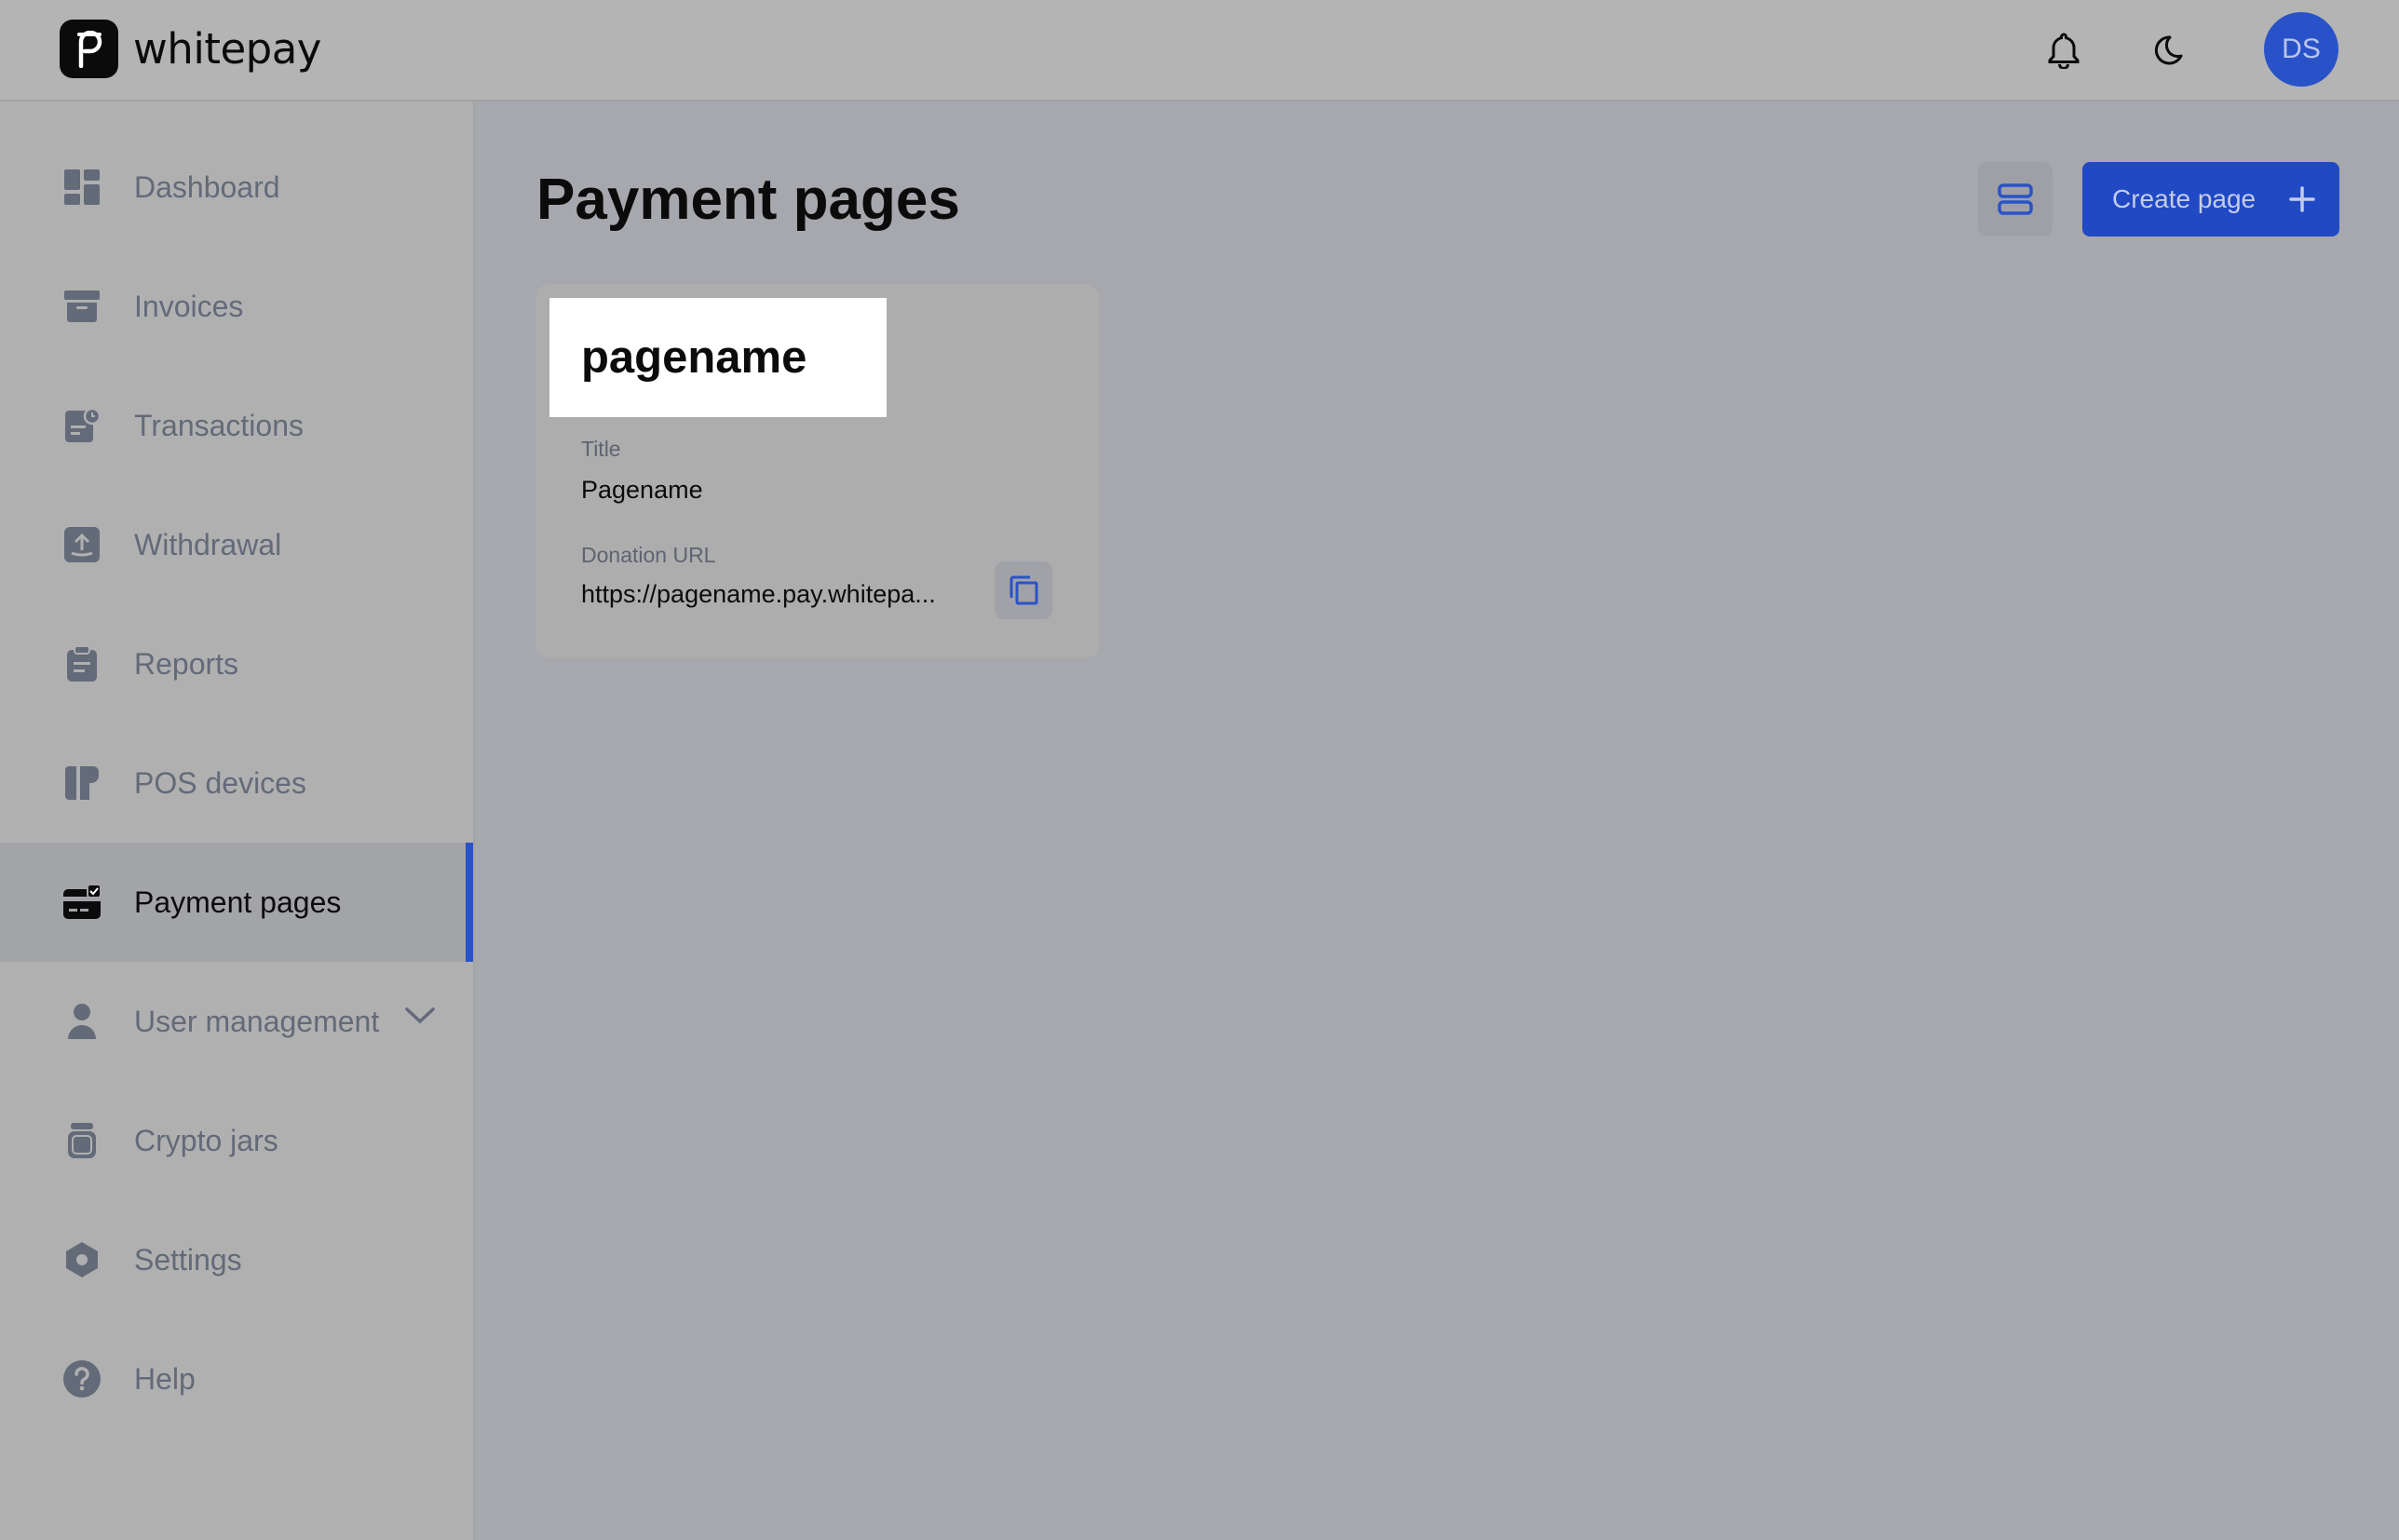 Image resolution: width=2399 pixels, height=1540 pixels. What do you see at coordinates (81, 902) in the screenshot?
I see `payment-card-icon` at bounding box center [81, 902].